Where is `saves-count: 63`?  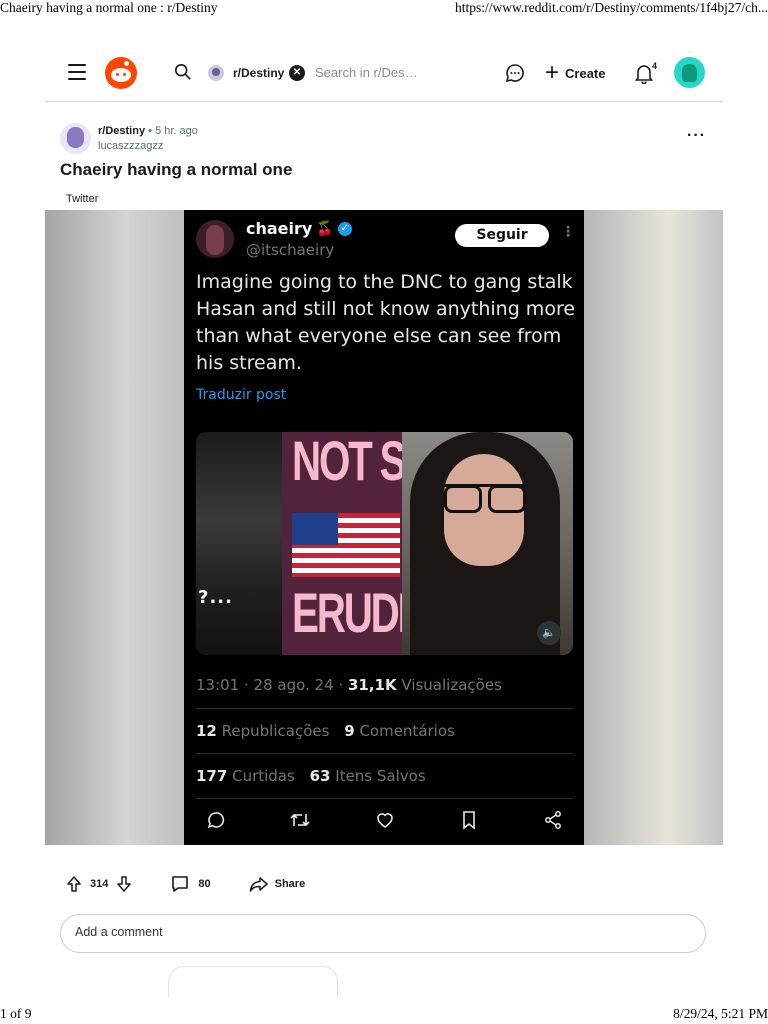 saves-count: 63 is located at coordinates (320, 776).